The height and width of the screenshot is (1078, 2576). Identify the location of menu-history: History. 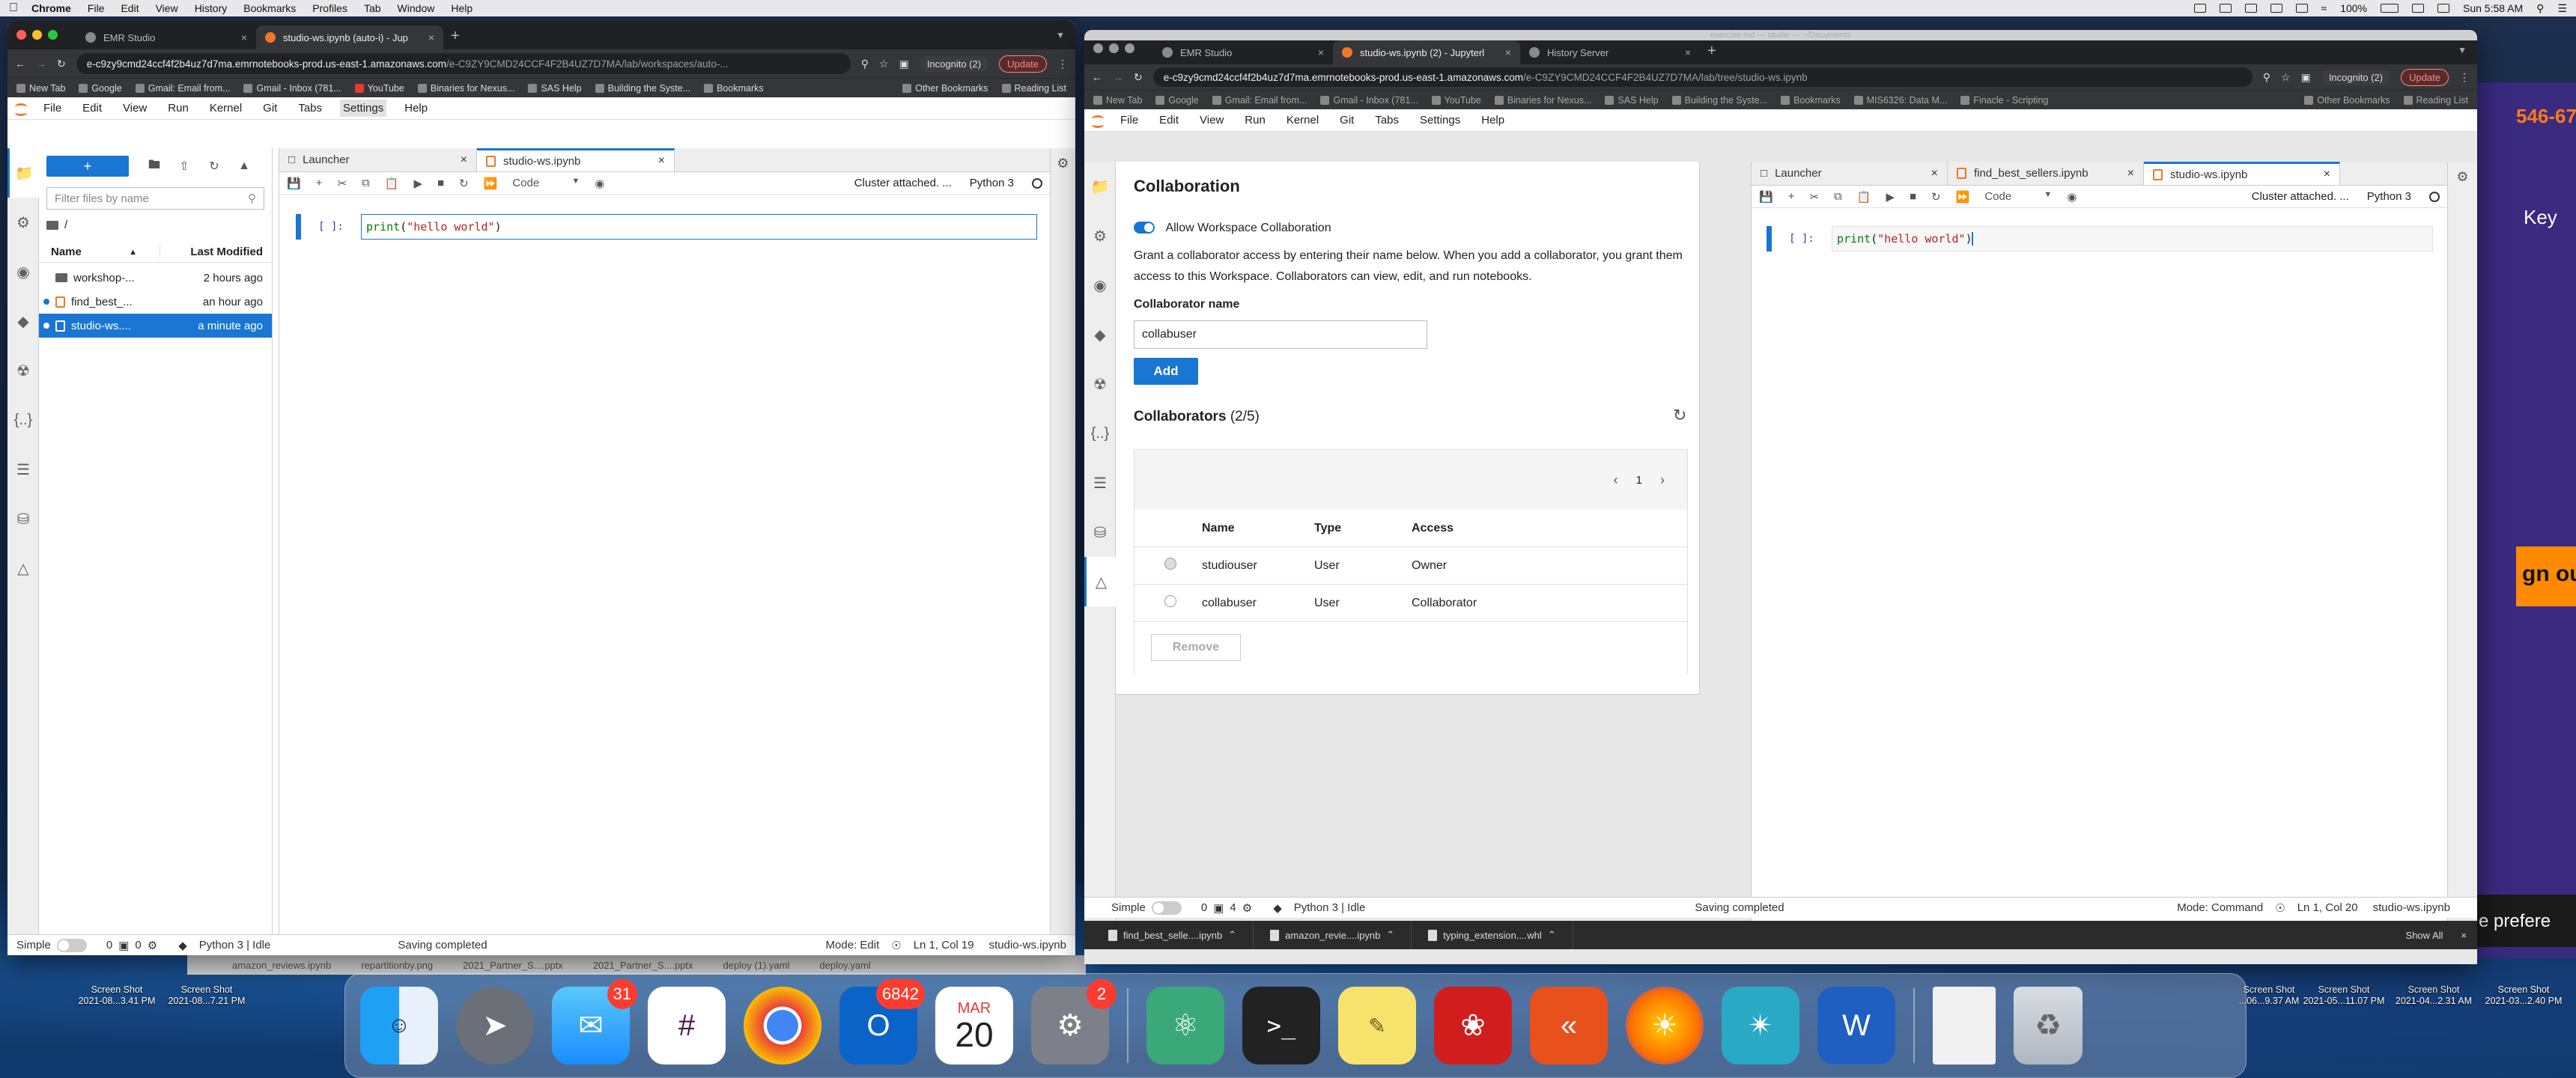
(211, 8).